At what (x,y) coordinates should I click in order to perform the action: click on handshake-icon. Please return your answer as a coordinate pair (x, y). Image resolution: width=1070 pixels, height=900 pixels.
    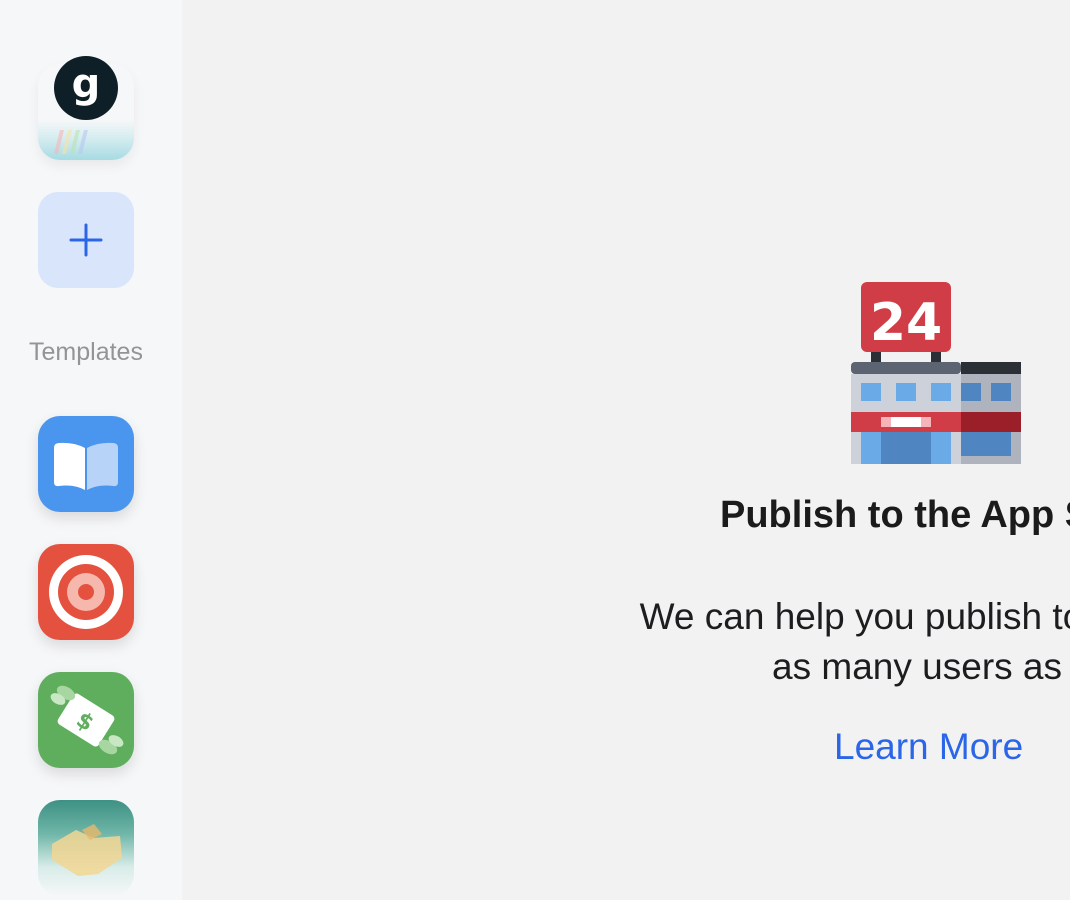
    Looking at the image, I should click on (87, 850).